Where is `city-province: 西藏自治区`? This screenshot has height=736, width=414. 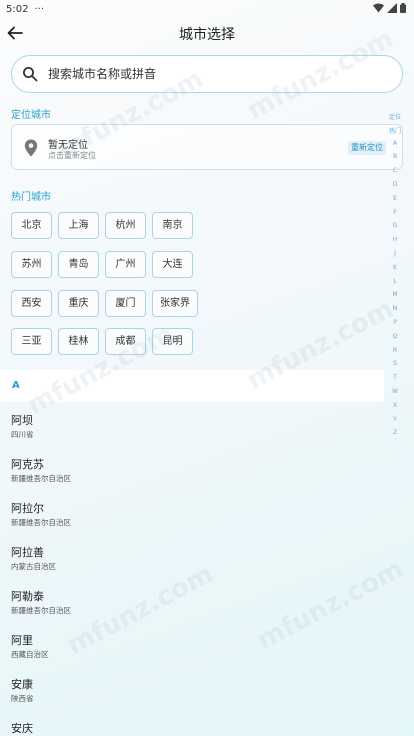
city-province: 西藏自治区 is located at coordinates (30, 654).